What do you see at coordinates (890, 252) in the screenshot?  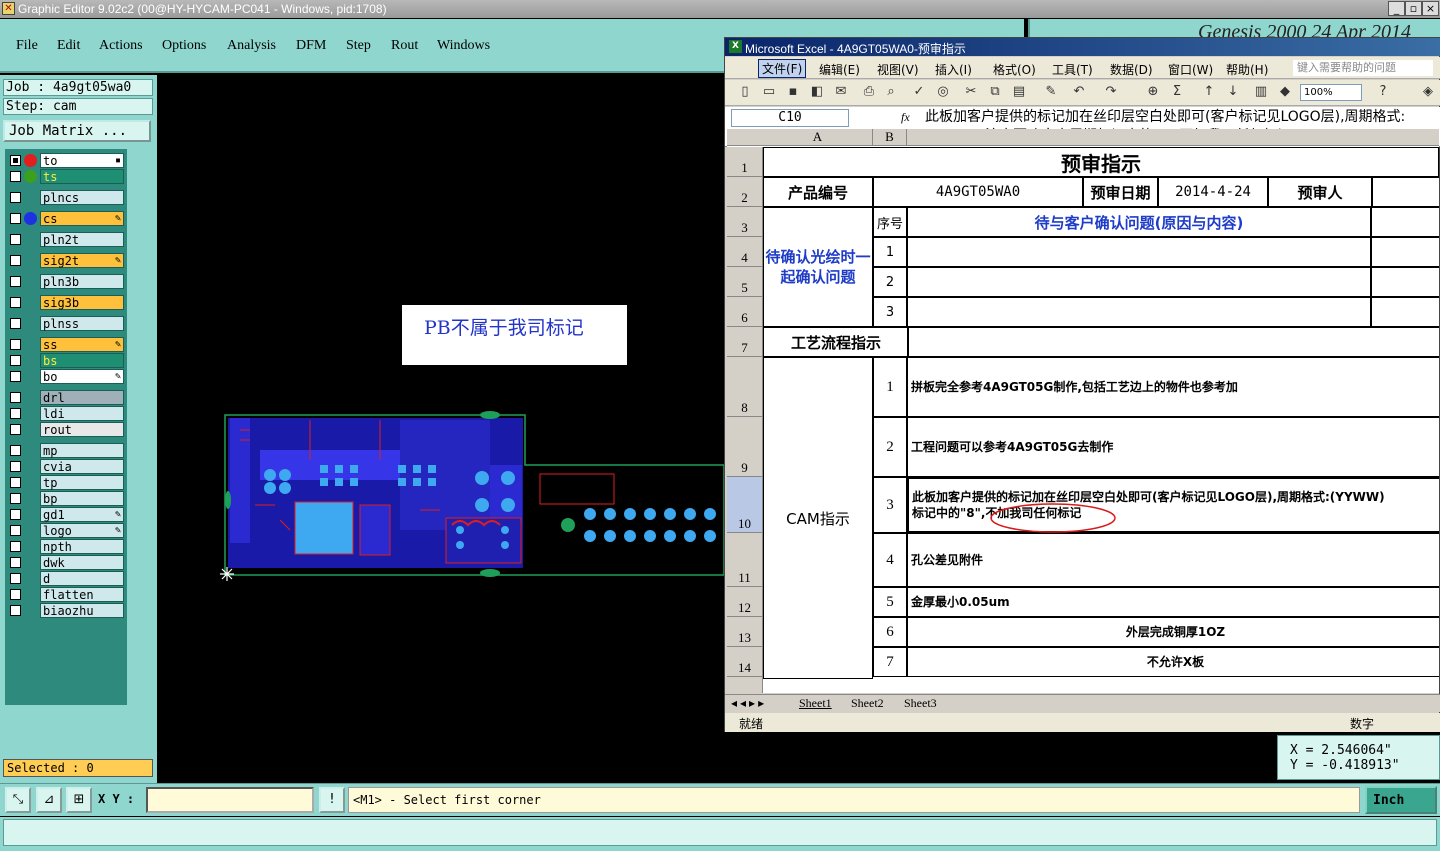 I see `confirm-seq: 1` at bounding box center [890, 252].